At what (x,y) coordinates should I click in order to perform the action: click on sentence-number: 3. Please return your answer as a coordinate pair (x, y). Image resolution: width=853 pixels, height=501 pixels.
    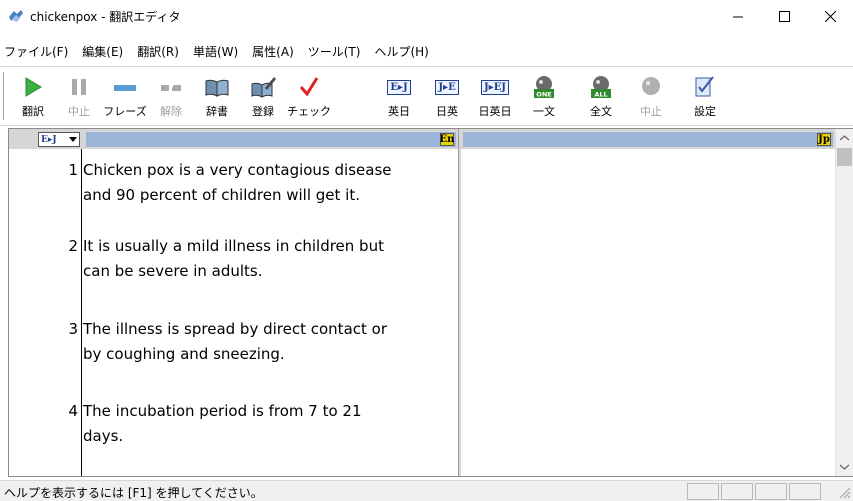
    Looking at the image, I should click on (73, 329).